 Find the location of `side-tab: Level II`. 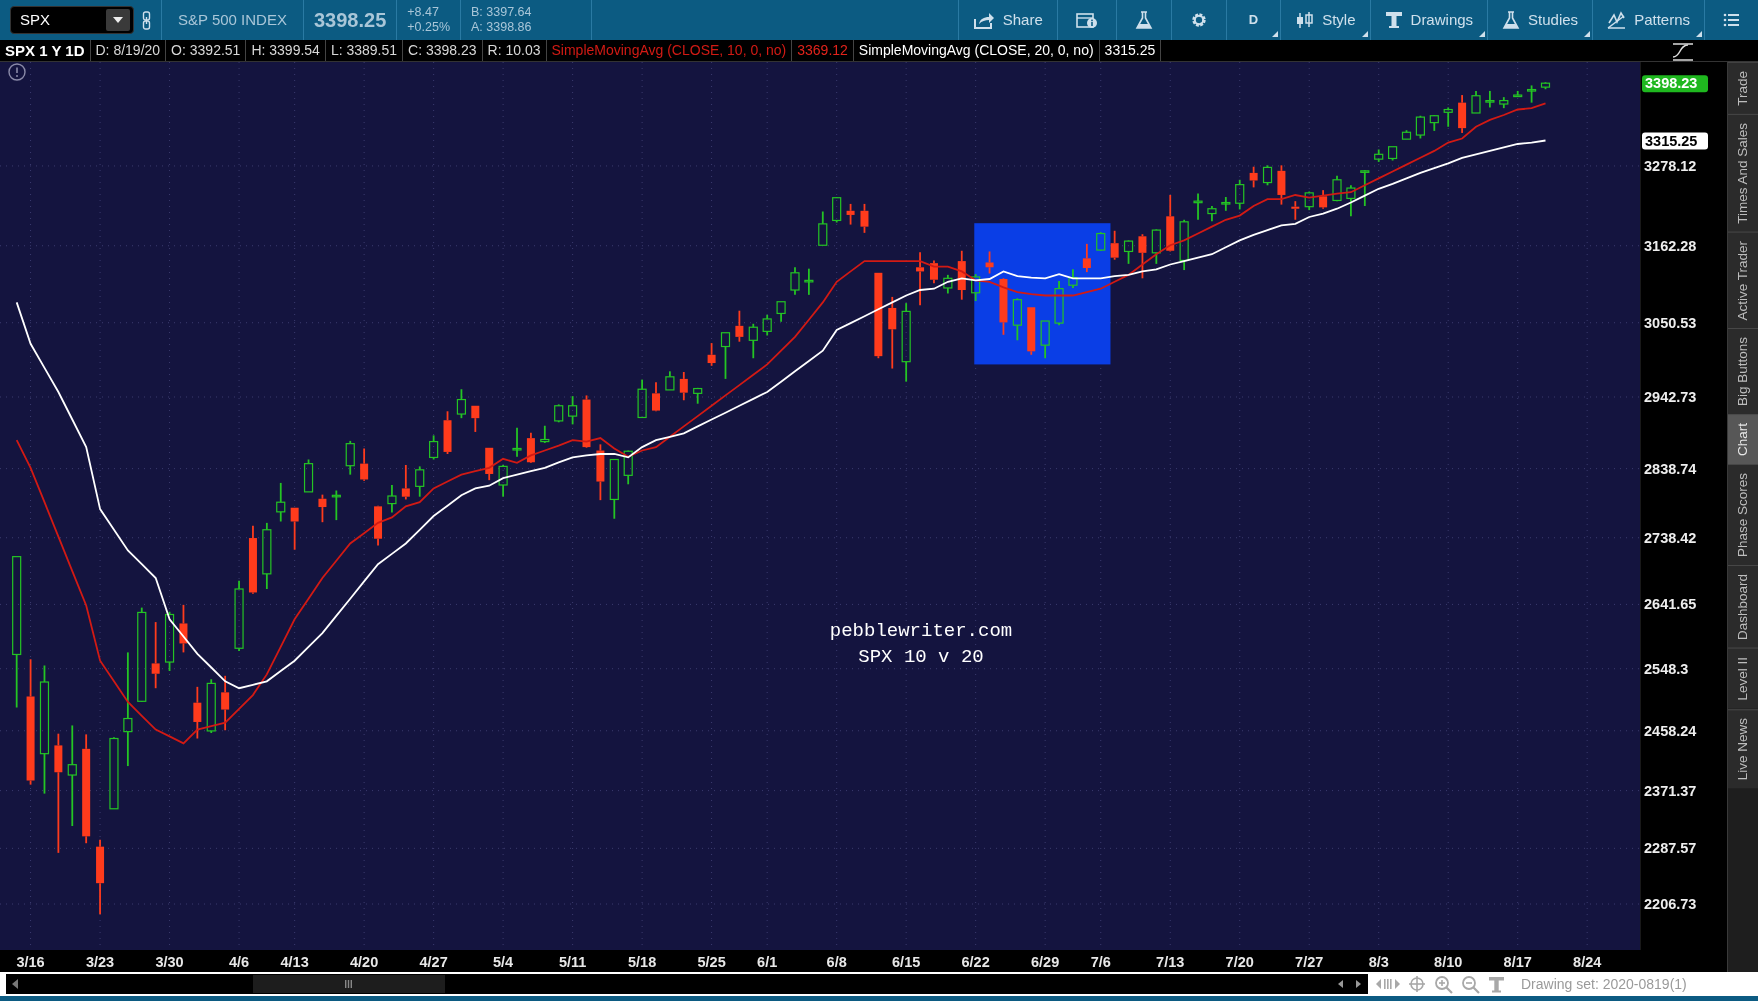

side-tab: Level II is located at coordinates (1743, 678).